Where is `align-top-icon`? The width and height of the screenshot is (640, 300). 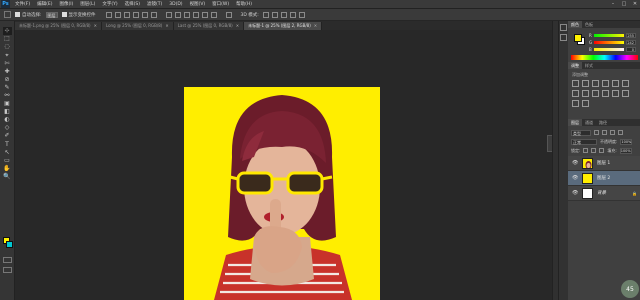
align-top-icon is located at coordinates (108, 14).